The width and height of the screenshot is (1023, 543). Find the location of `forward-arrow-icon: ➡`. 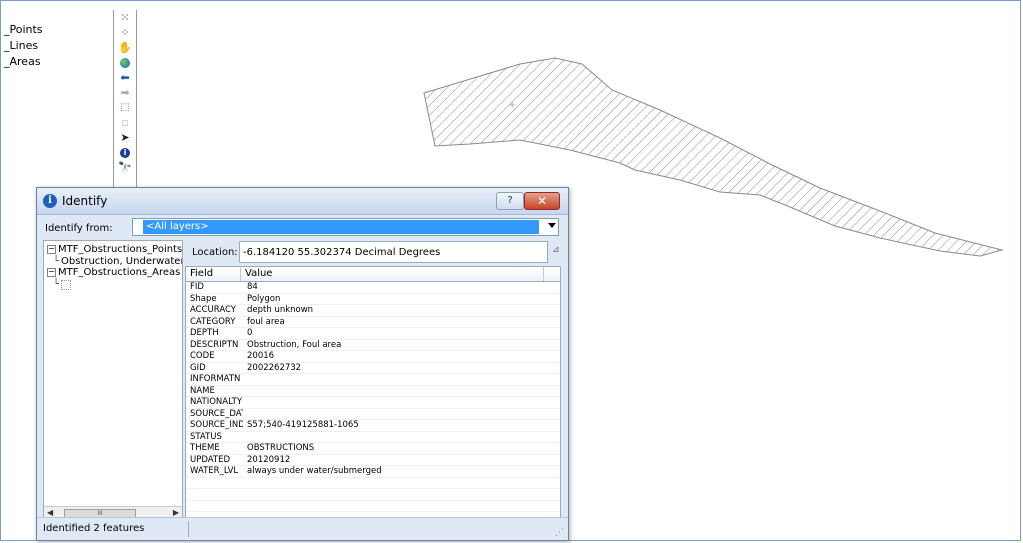

forward-arrow-icon: ➡ is located at coordinates (125, 92).